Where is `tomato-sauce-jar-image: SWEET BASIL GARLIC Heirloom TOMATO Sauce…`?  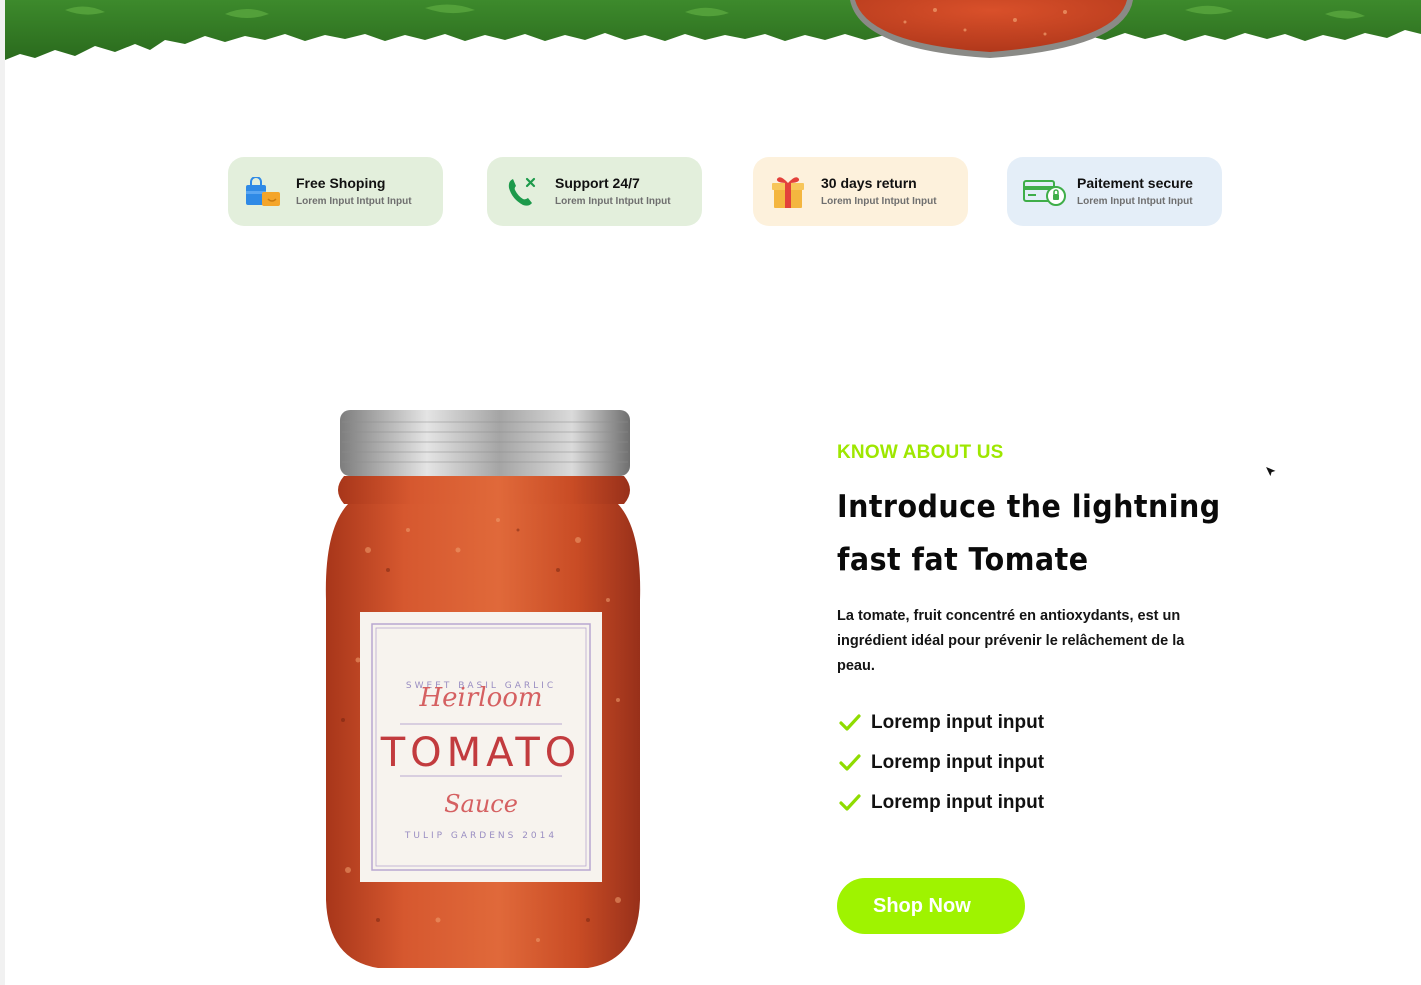 tomato-sauce-jar-image: SWEET BASIL GARLIC Heirloom TOMATO Sauce… is located at coordinates (483, 690).